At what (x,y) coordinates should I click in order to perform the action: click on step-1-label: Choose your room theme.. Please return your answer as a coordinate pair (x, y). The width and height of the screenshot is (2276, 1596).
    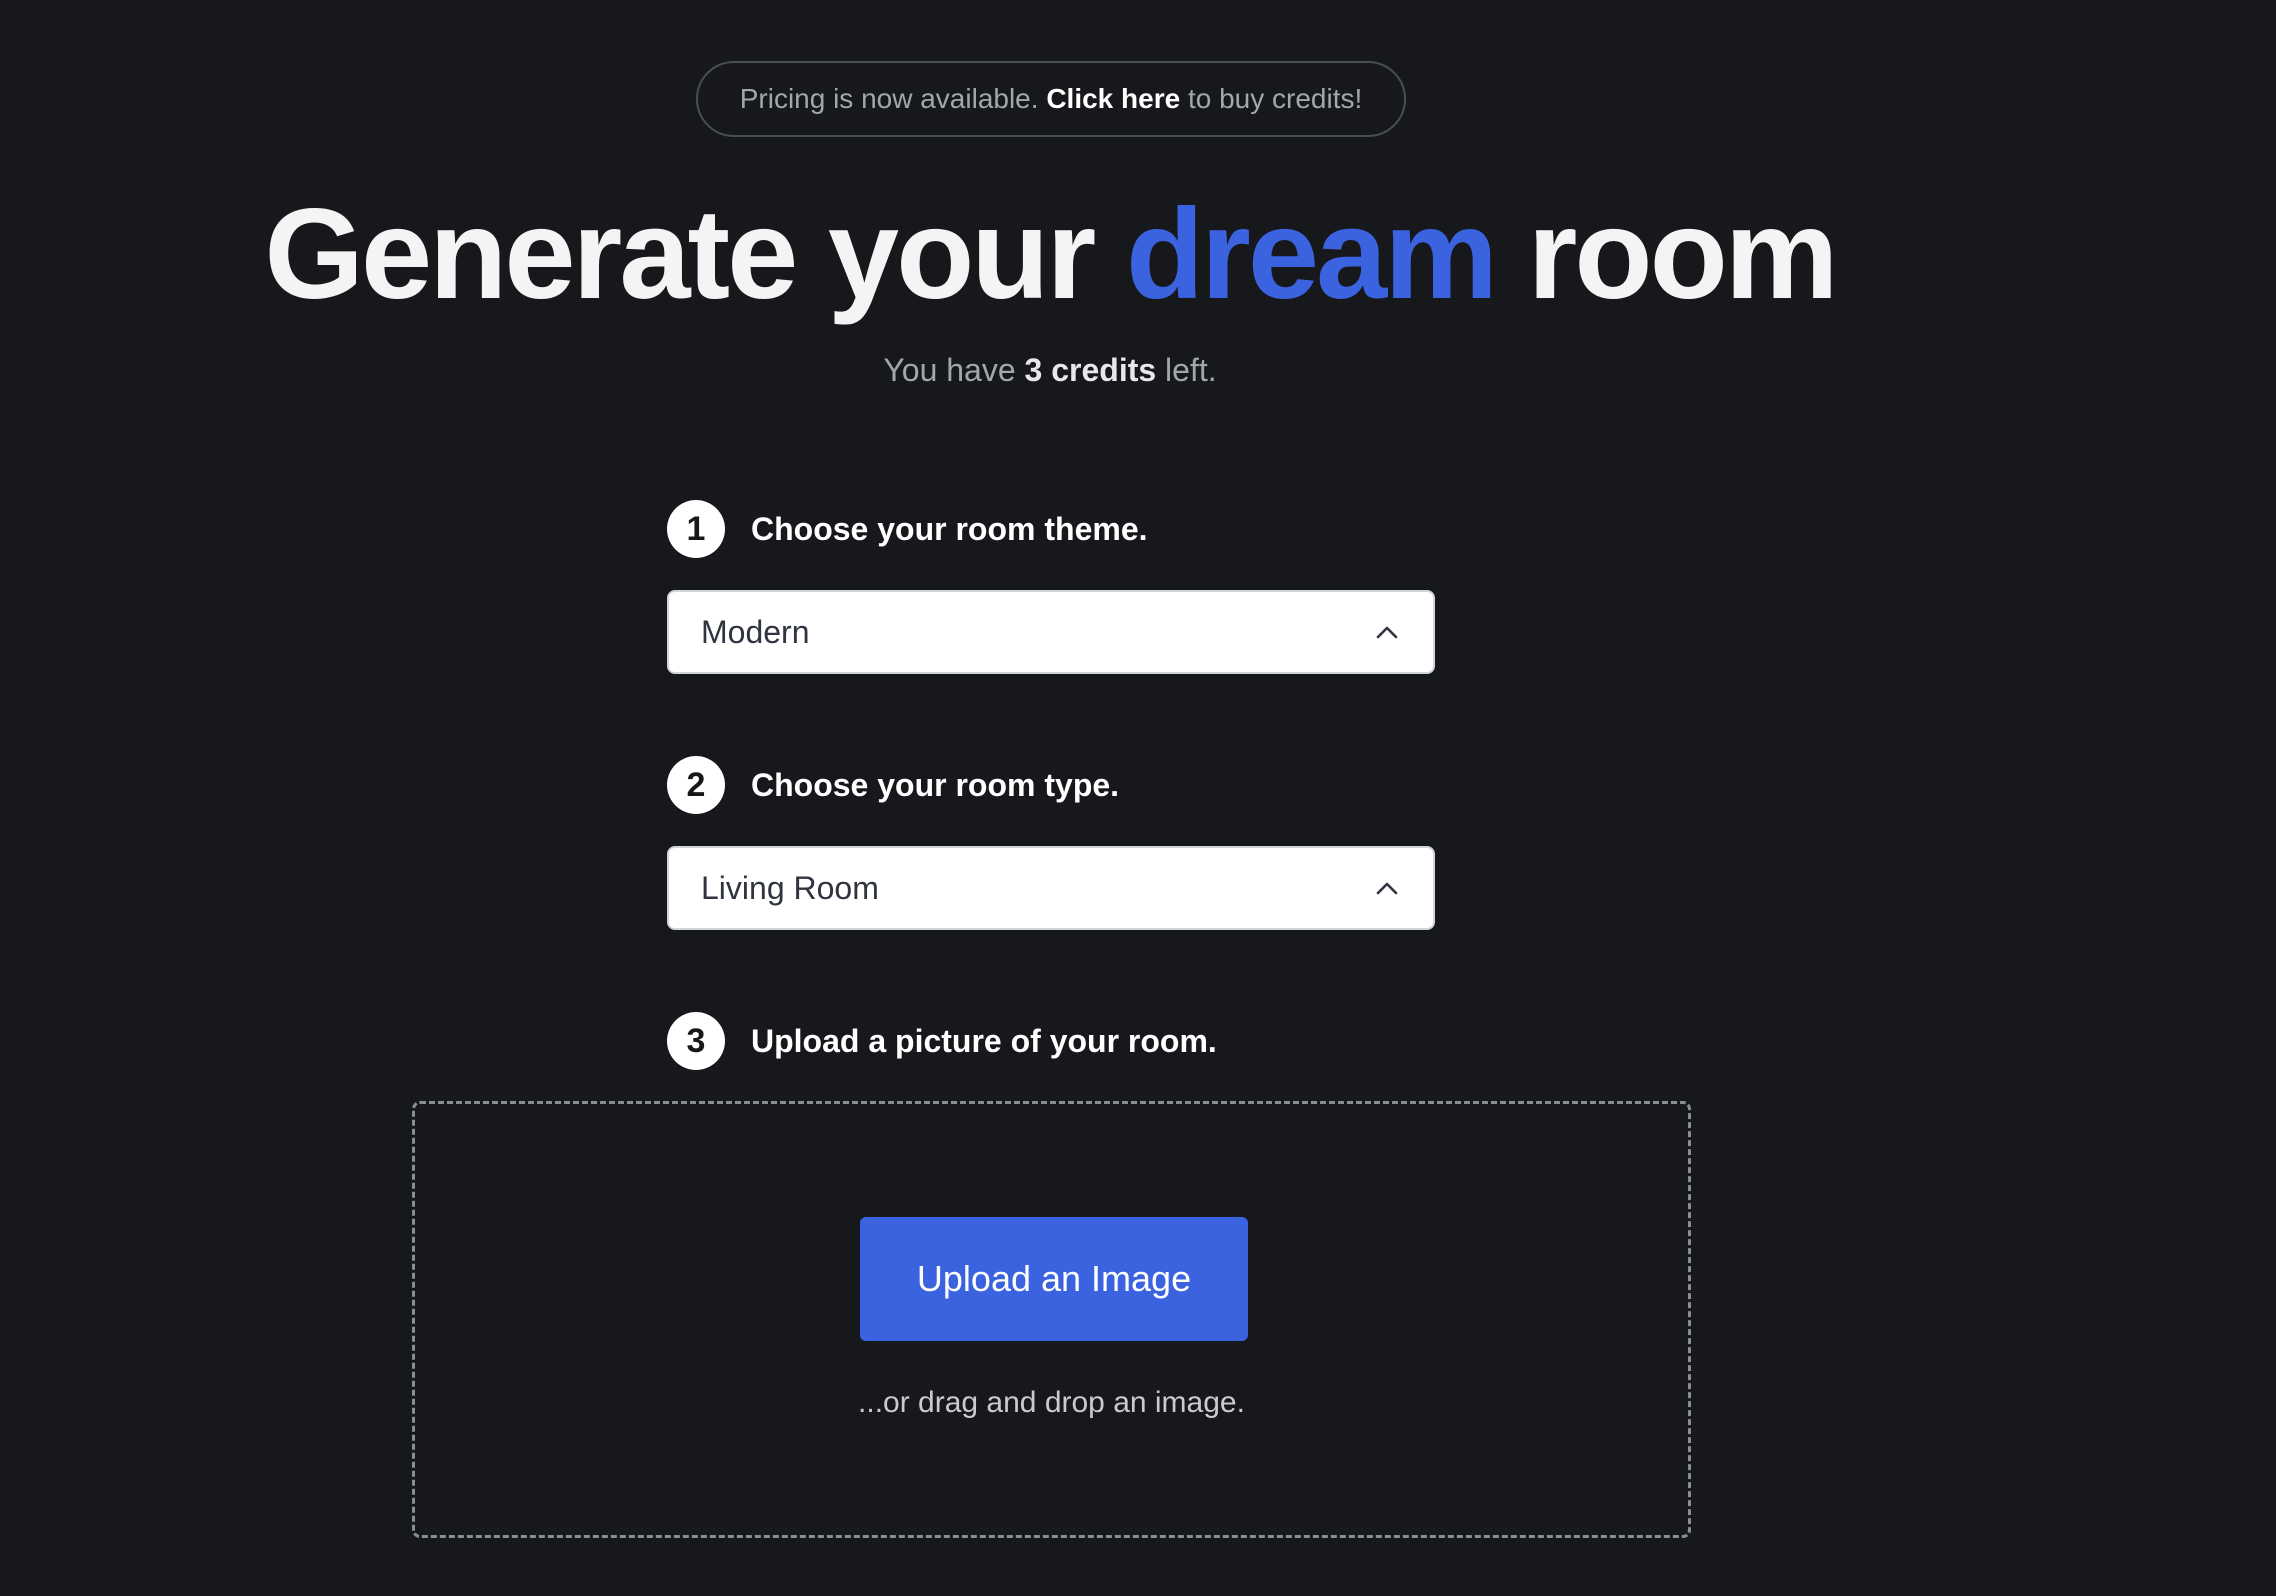
    Looking at the image, I should click on (949, 528).